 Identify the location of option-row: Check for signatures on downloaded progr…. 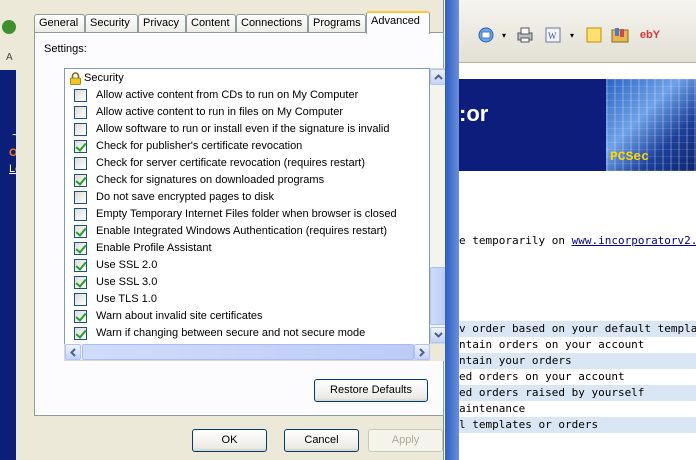
(247, 180).